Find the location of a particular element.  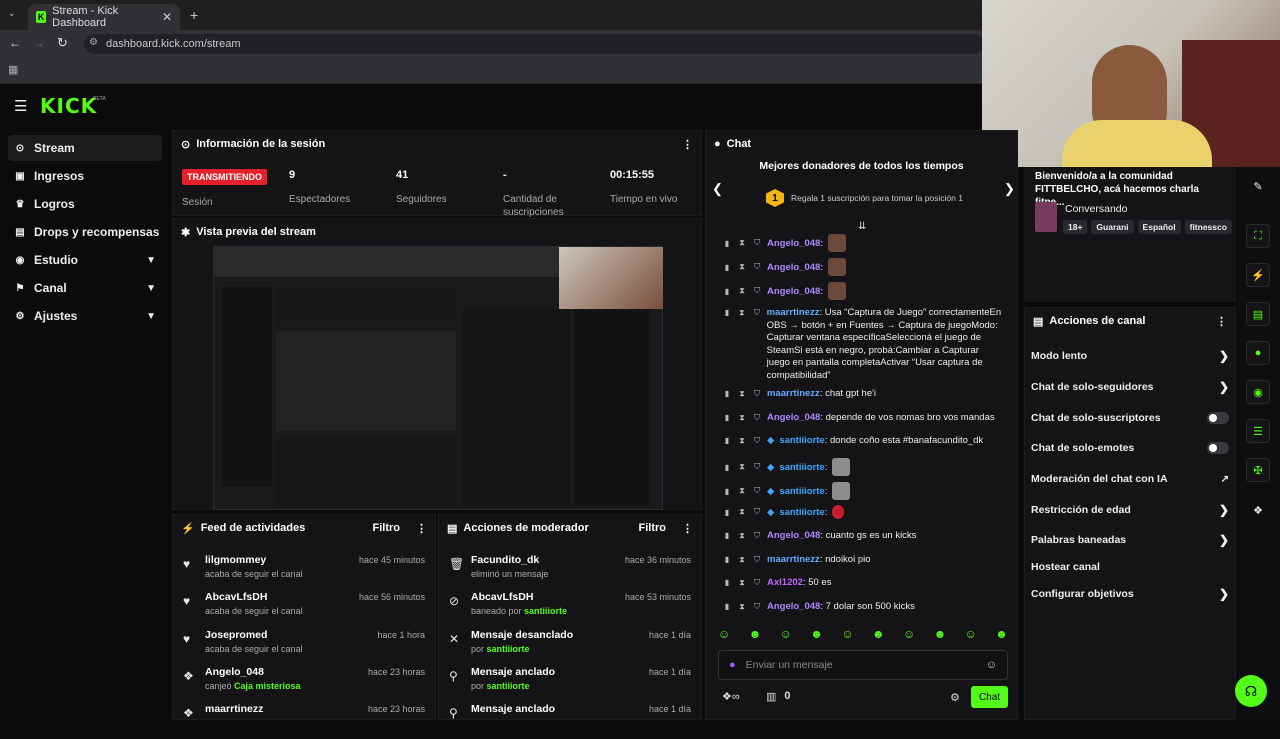

subscribers-only-toggle is located at coordinates (1218, 418).